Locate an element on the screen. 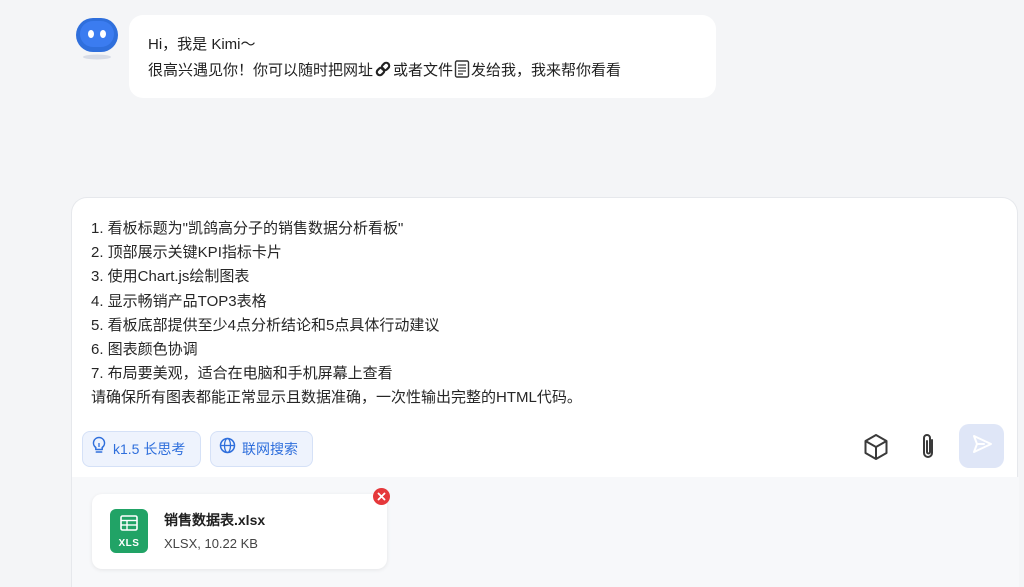 This screenshot has width=1024, height=587. cube-icon is located at coordinates (876, 449).